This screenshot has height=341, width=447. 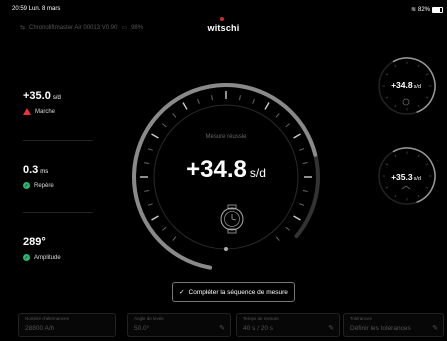 What do you see at coordinates (406, 187) in the screenshot?
I see `mini-gauge-2-icon` at bounding box center [406, 187].